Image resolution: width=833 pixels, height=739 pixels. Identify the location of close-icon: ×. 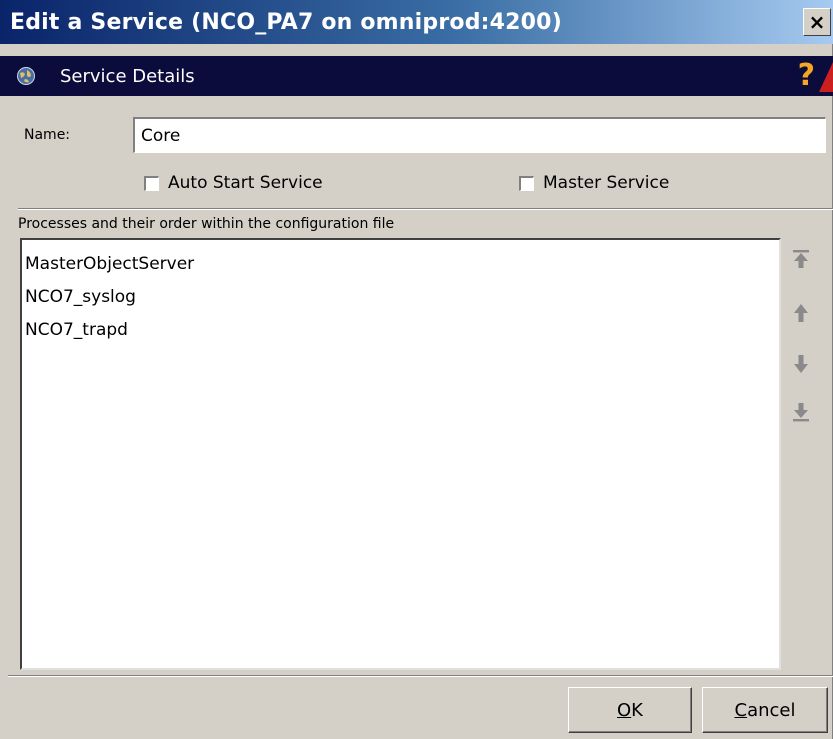
(817, 22).